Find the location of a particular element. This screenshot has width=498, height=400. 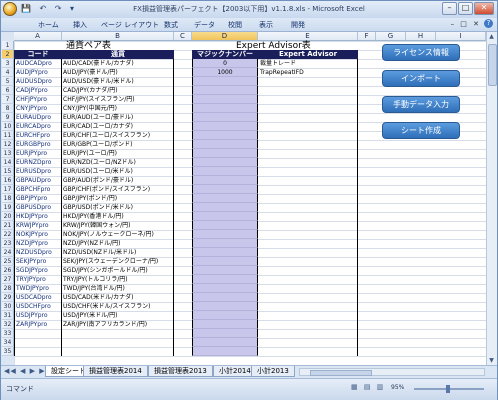

sheet-tab: 損益管理表2013 is located at coordinates (180, 371).